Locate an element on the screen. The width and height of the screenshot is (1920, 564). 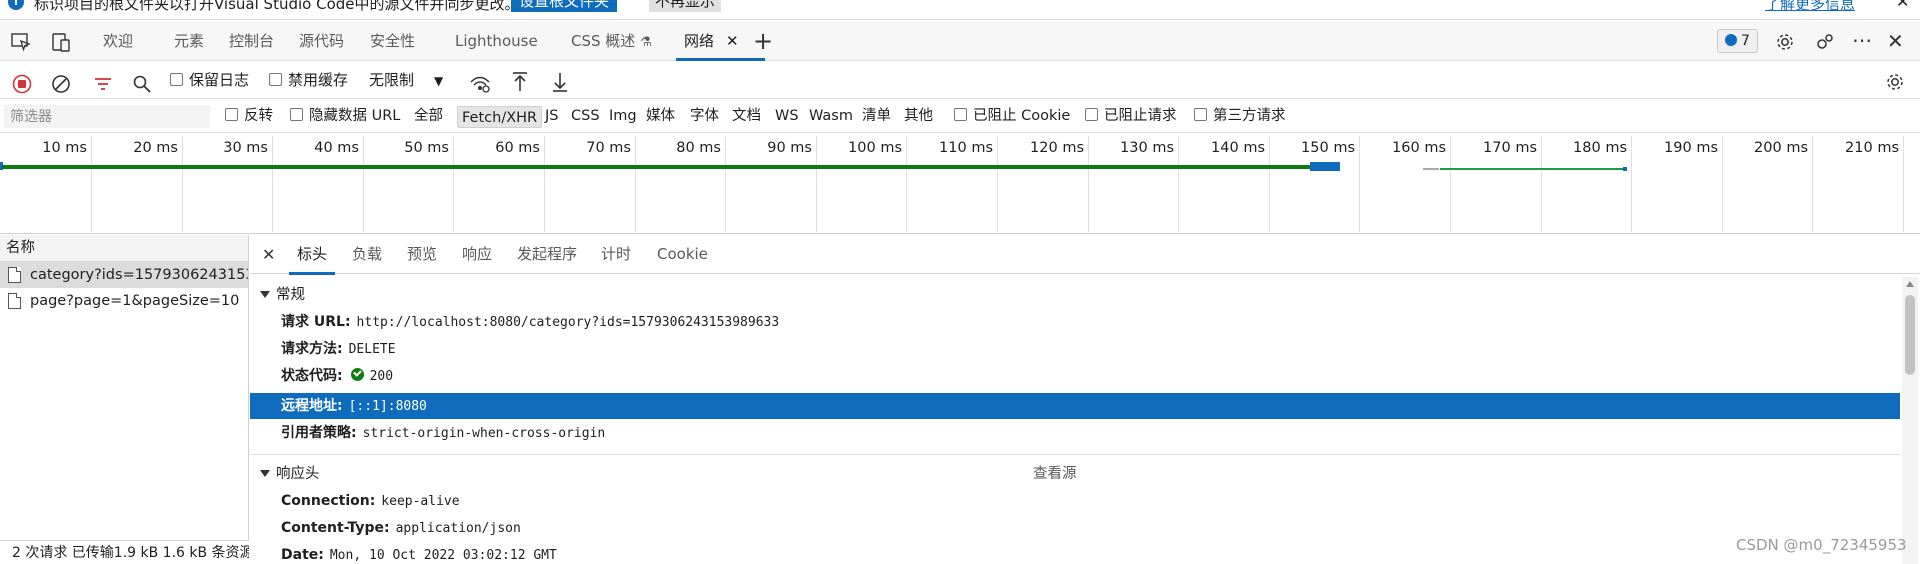
blocked-cookies-toggle: 已阻止 Cookie is located at coordinates (1012, 116).